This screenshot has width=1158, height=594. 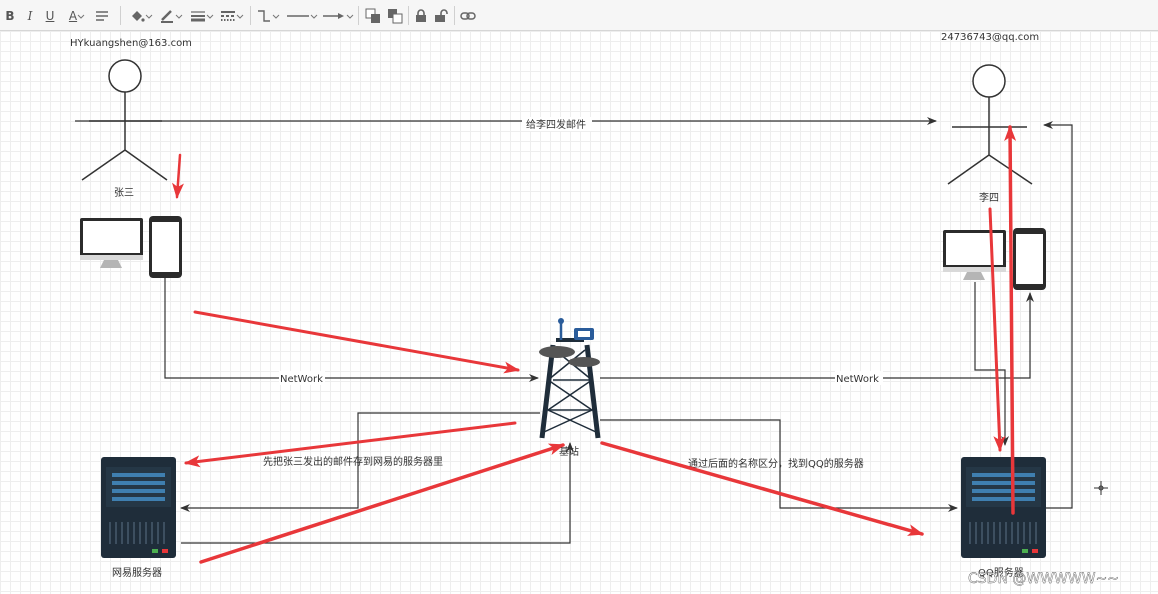 I want to click on sender-monitor-icon, so click(x=111, y=243).